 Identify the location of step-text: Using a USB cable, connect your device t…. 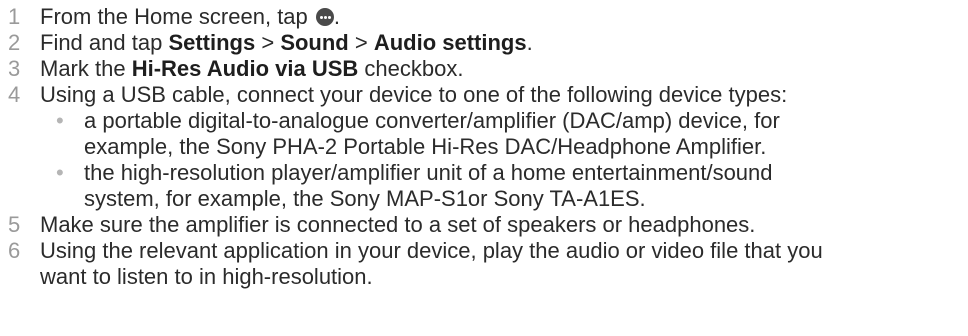
(414, 94).